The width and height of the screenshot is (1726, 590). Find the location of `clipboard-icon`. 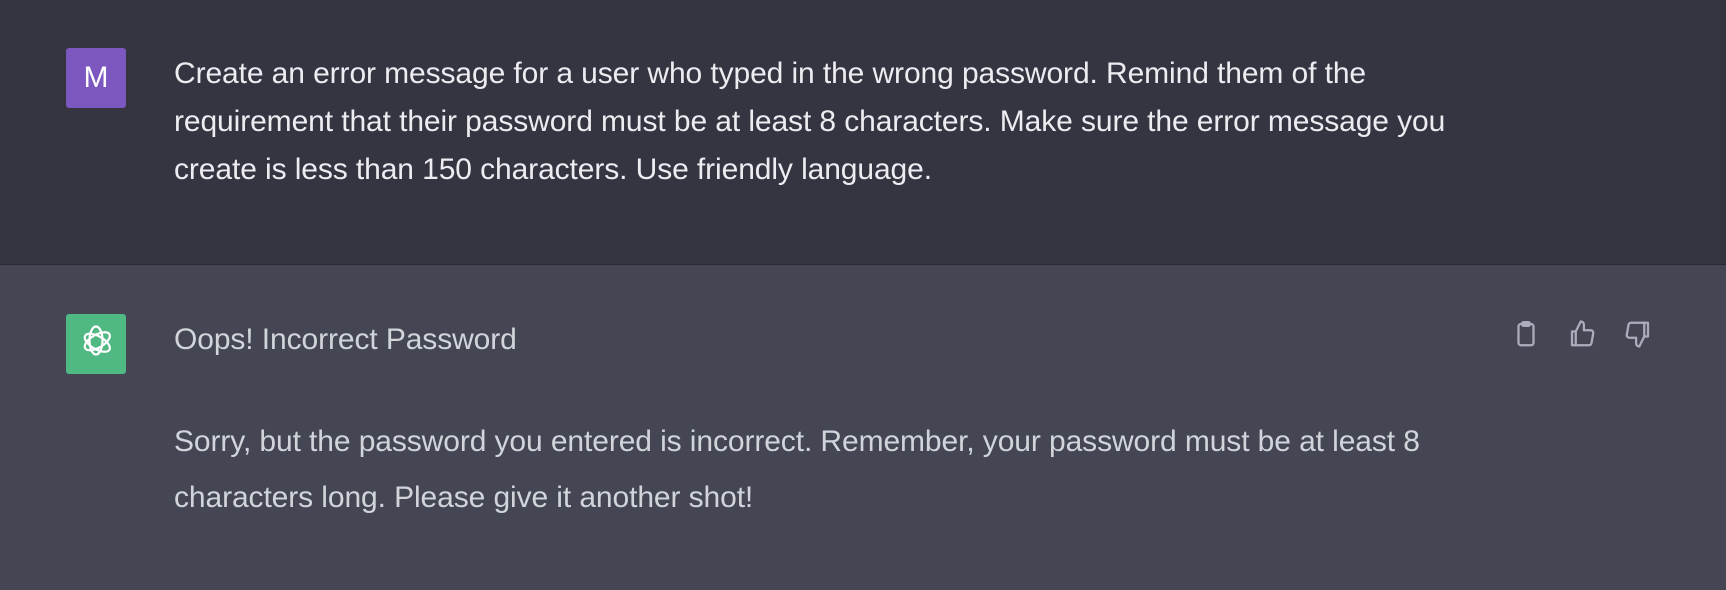

clipboard-icon is located at coordinates (1526, 336).